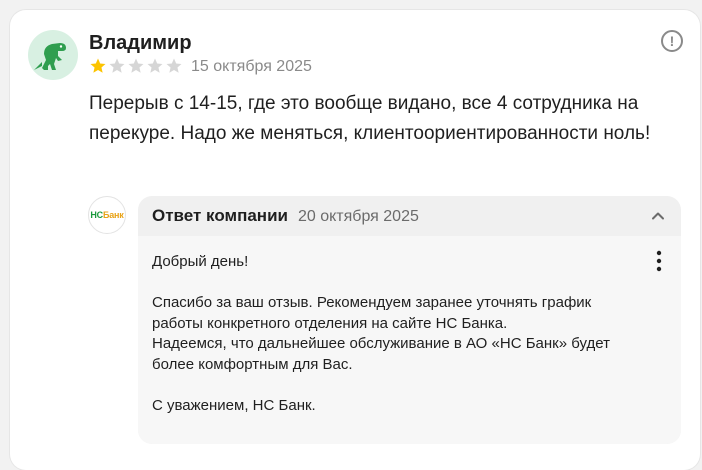  I want to click on company-logo: НСБанк, so click(107, 215).